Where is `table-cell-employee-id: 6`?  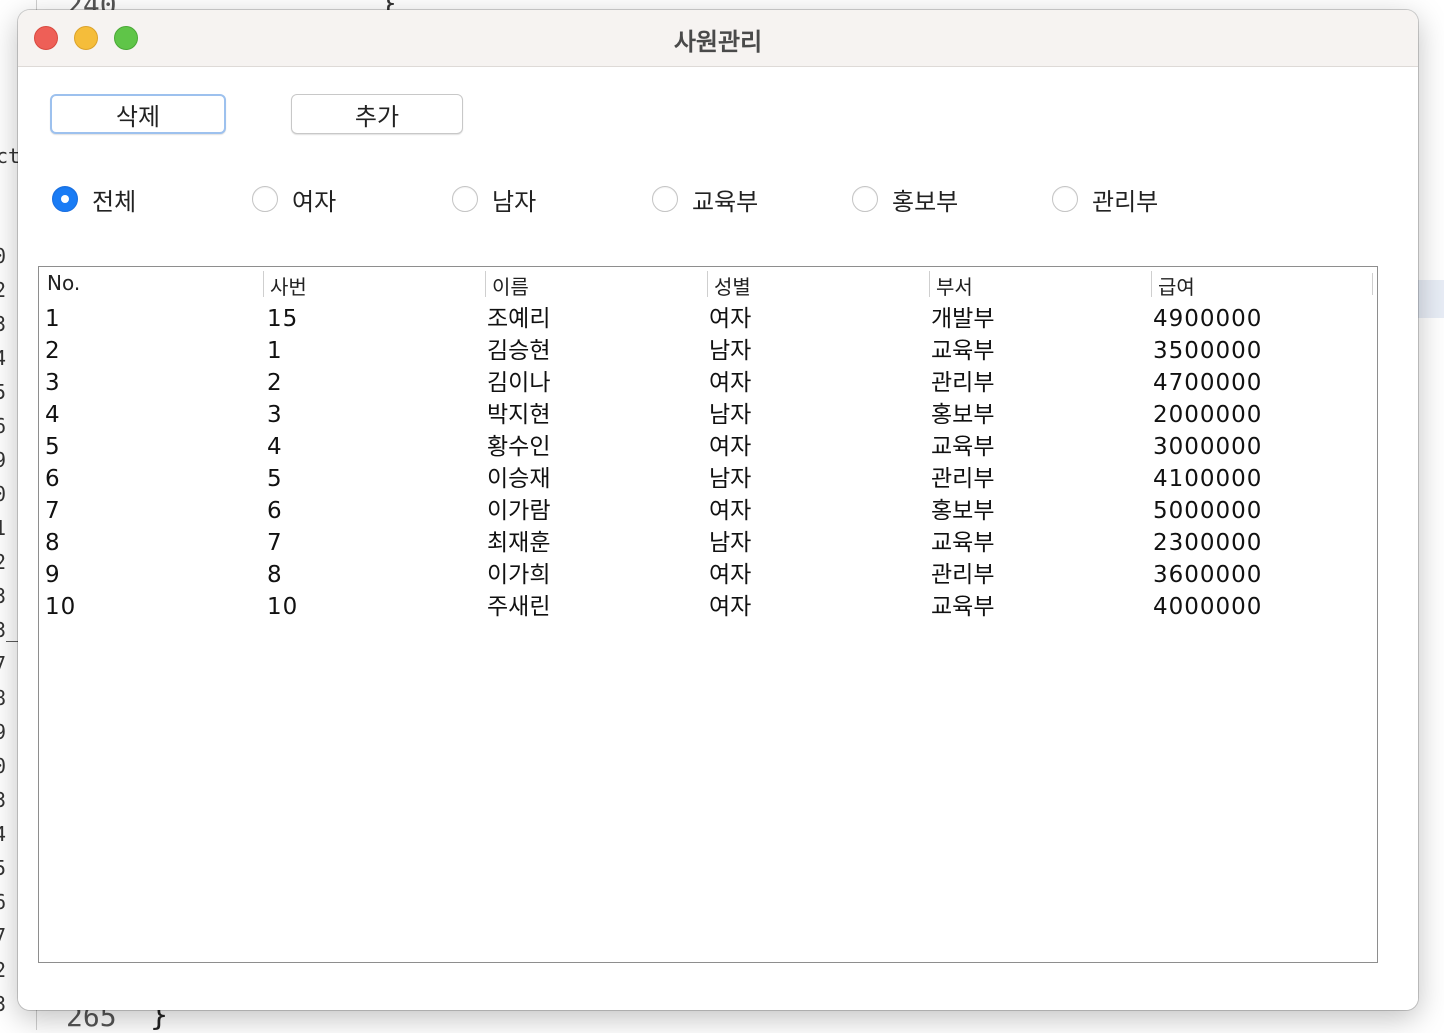 table-cell-employee-id: 6 is located at coordinates (275, 511).